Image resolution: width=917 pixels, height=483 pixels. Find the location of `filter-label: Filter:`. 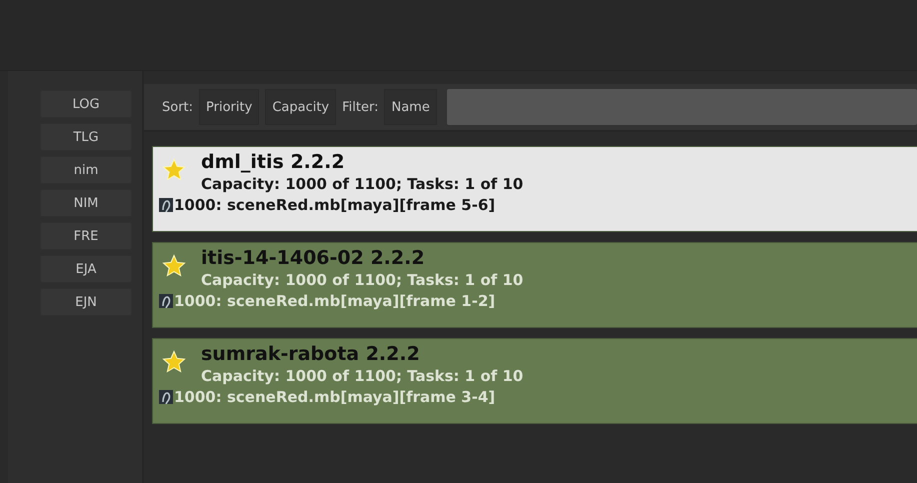

filter-label: Filter: is located at coordinates (360, 107).